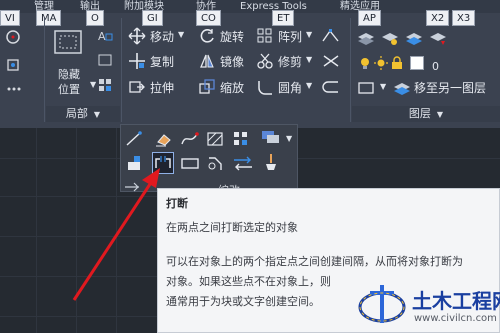  What do you see at coordinates (162, 87) in the screenshot?
I see `stretch-label: 拉伸` at bounding box center [162, 87].